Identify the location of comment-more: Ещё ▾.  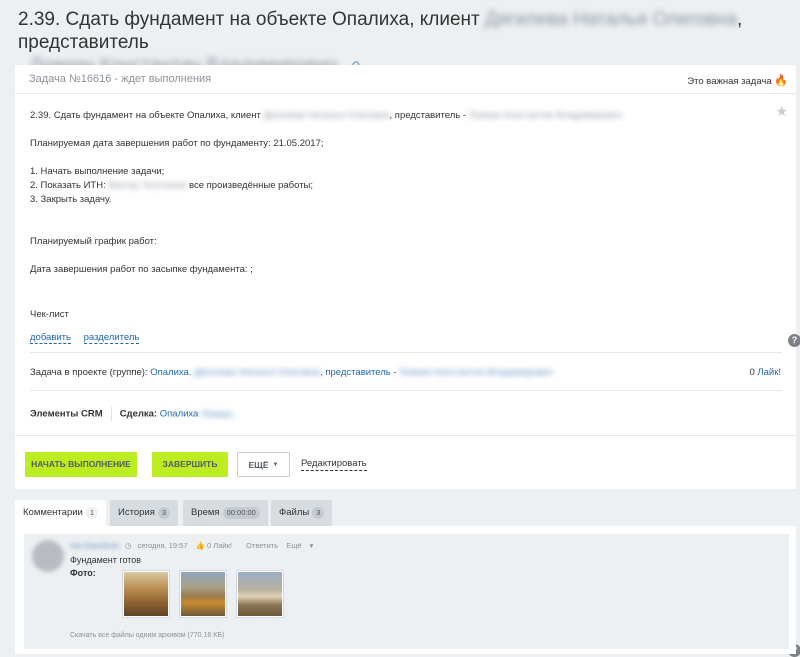
(299, 545).